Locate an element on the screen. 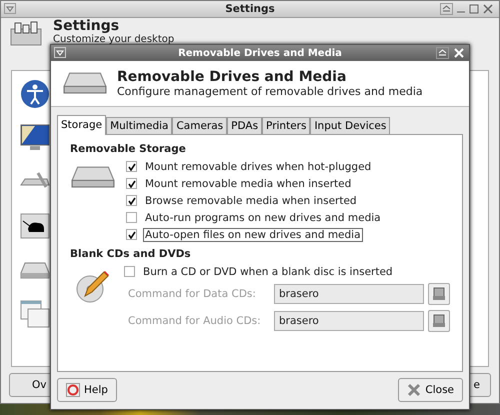 The width and height of the screenshot is (500, 415). close-icon is located at coordinates (414, 390).